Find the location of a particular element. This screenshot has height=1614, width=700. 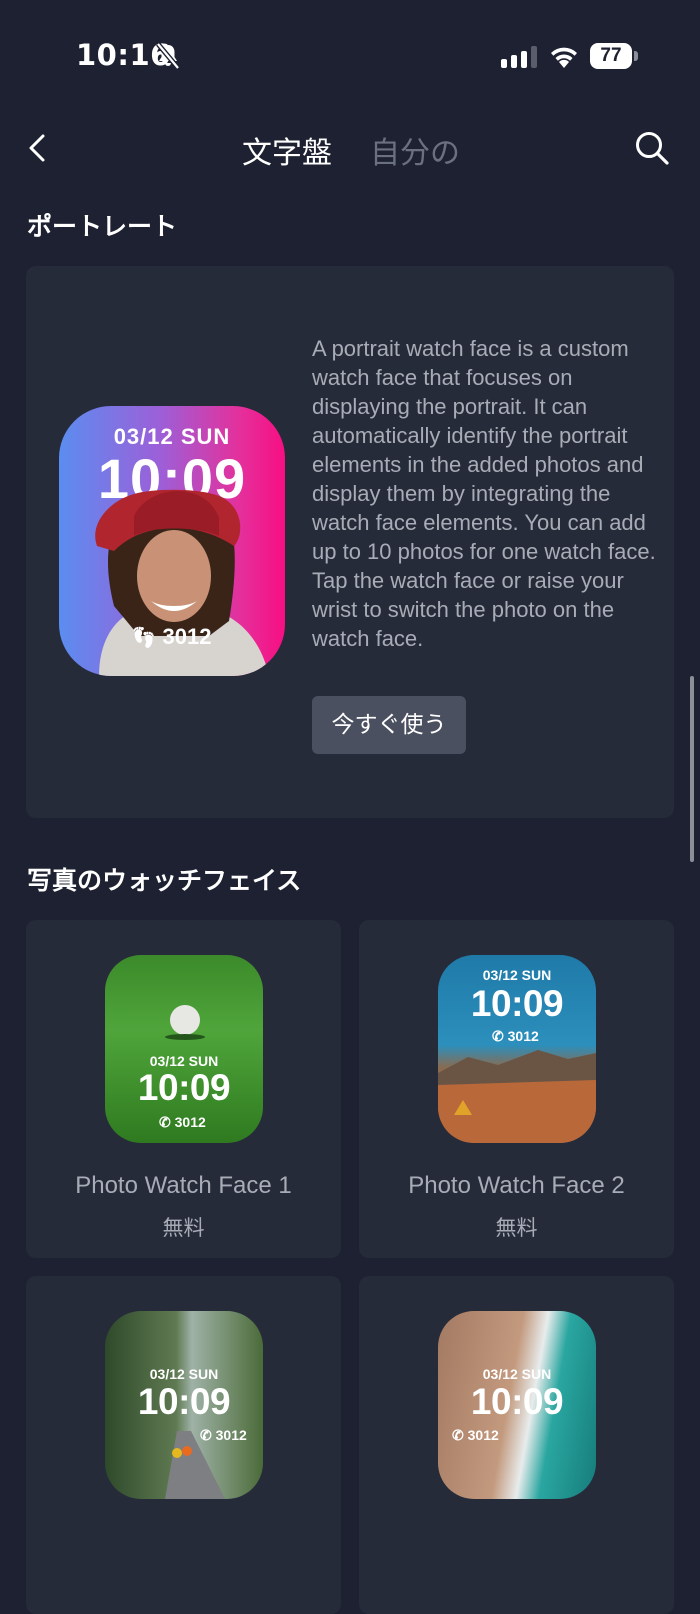

face-steps: 👣︎ 3012 is located at coordinates (171, 637).